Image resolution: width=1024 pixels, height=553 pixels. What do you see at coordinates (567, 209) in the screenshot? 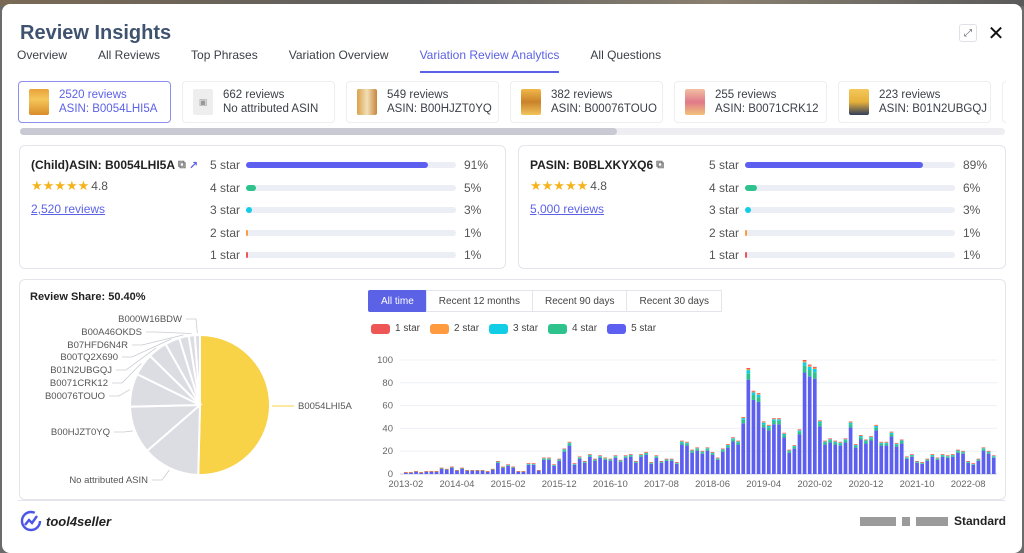
I see `reviews-link: 5,000 reviews` at bounding box center [567, 209].